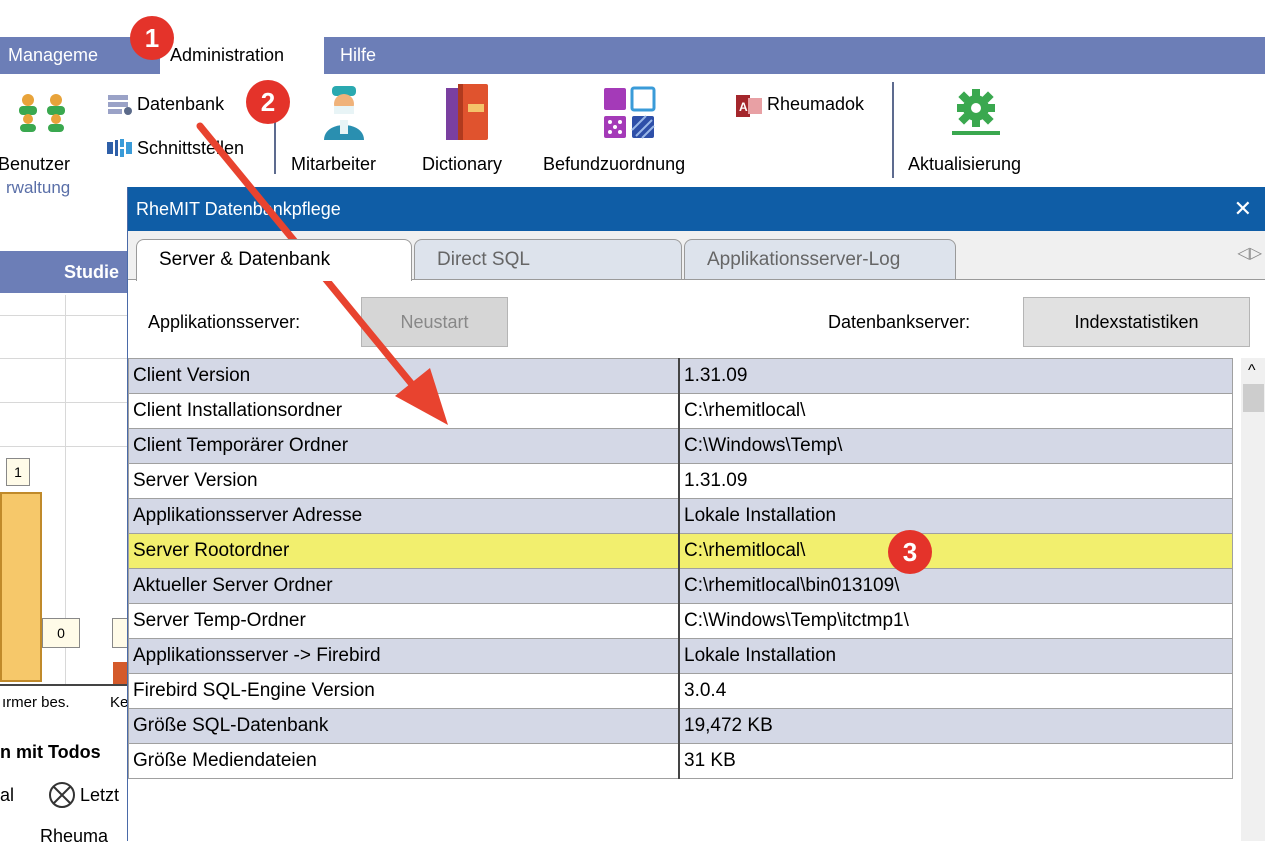 The height and width of the screenshot is (847, 1265). Describe the element at coordinates (268, 102) in the screenshot. I see `marker-2: 2` at that location.